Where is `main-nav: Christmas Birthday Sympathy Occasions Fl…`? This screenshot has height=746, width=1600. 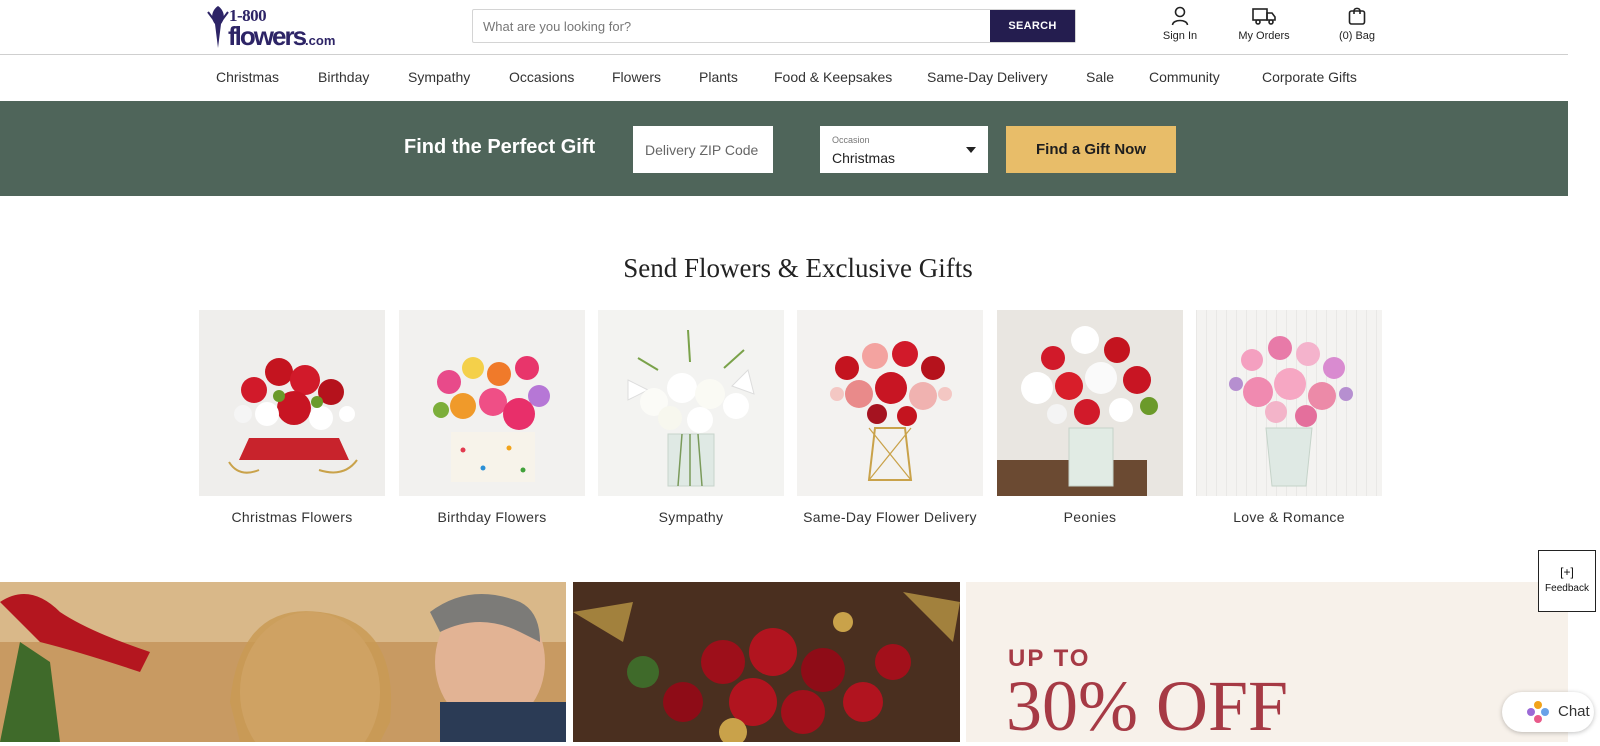
main-nav: Christmas Birthday Sympathy Occasions Fl… is located at coordinates (784, 78).